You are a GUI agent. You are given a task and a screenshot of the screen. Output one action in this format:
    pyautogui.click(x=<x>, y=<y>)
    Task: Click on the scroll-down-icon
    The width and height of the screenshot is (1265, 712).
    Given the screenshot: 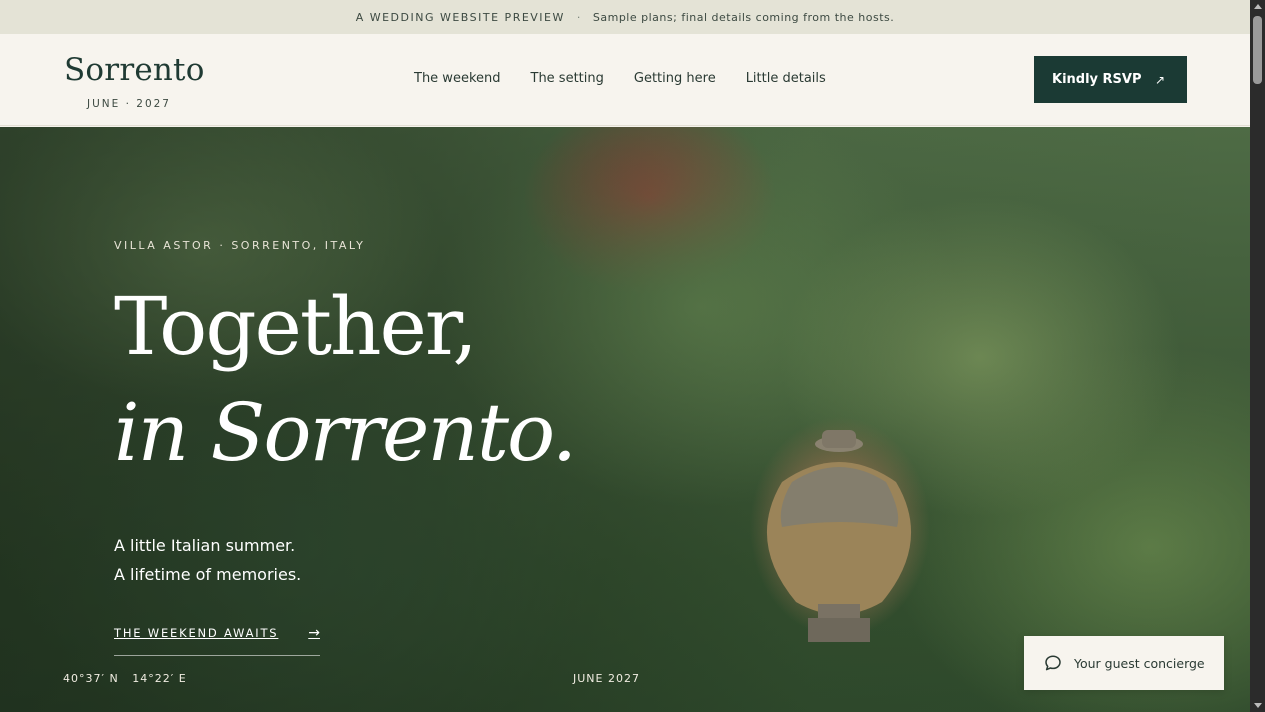 What is the action you would take?
    pyautogui.click(x=1258, y=705)
    